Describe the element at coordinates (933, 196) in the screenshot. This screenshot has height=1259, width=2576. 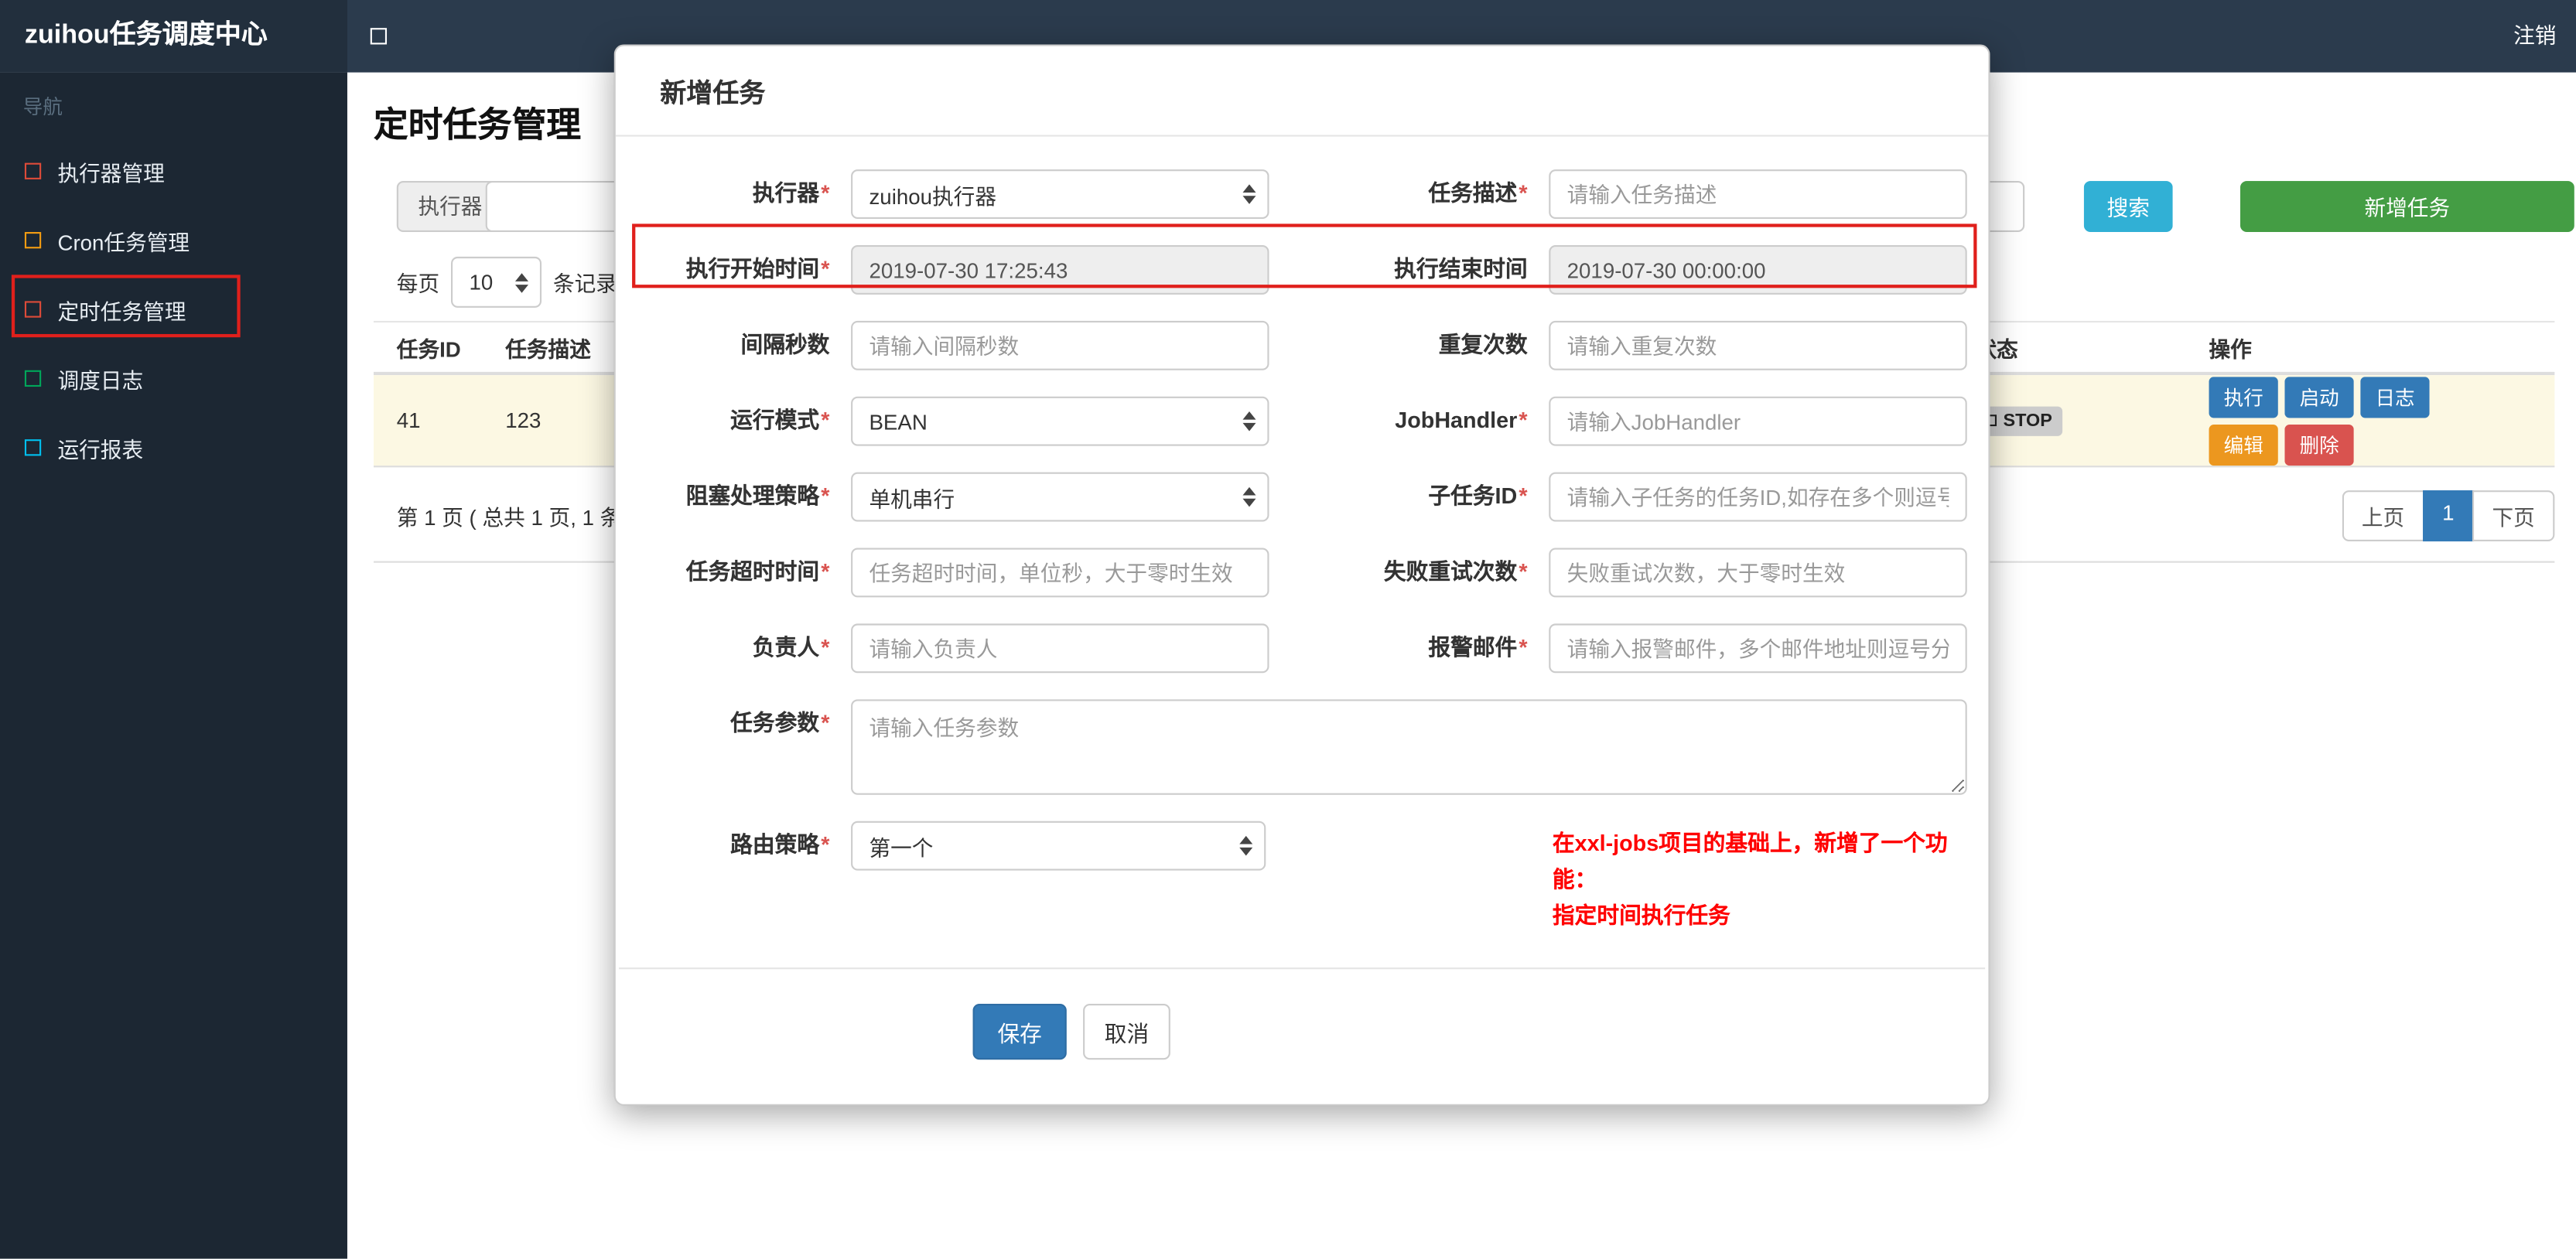
I see `executor-select-value: zuihou执行器` at that location.